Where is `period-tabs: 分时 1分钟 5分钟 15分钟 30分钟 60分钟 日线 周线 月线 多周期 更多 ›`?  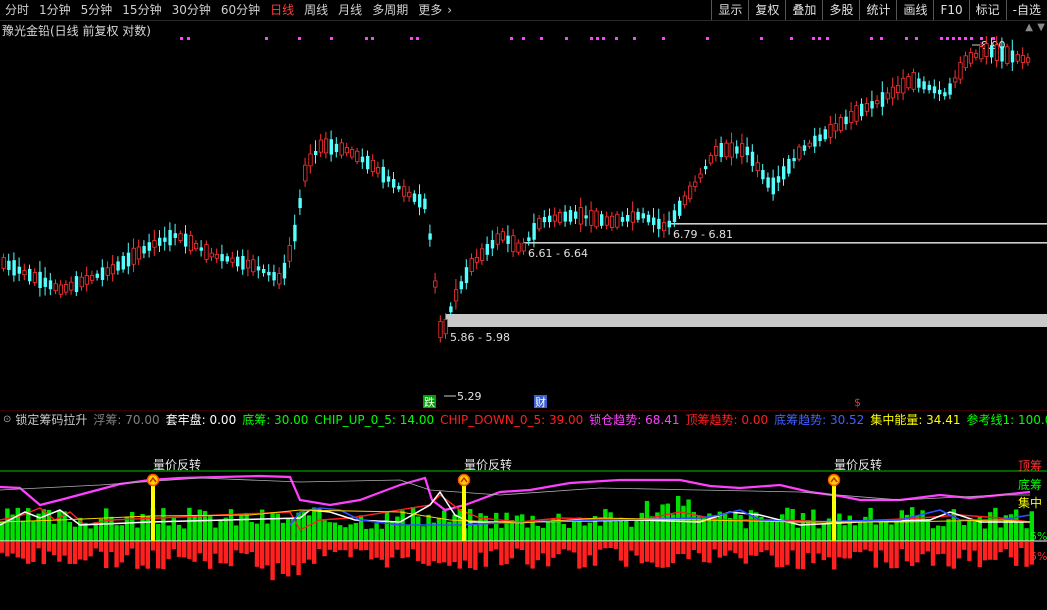
period-tabs: 分时 1分钟 5分钟 15分钟 30分钟 60分钟 日线 周线 月线 多周期 更多 › is located at coordinates (355, 10).